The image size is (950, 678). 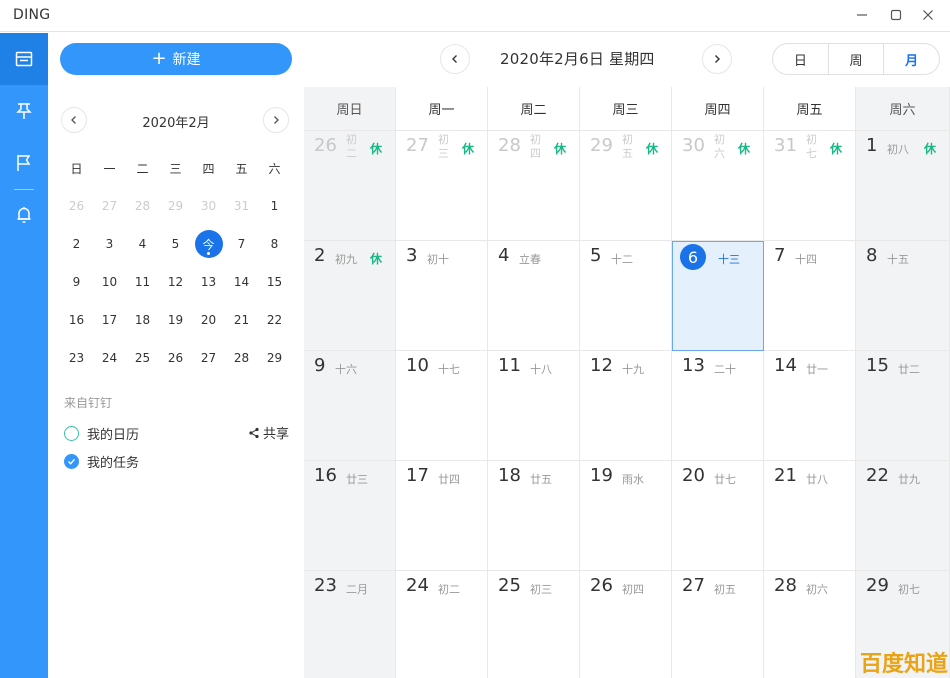 What do you see at coordinates (417, 365) in the screenshot?
I see `day-number: 10` at bounding box center [417, 365].